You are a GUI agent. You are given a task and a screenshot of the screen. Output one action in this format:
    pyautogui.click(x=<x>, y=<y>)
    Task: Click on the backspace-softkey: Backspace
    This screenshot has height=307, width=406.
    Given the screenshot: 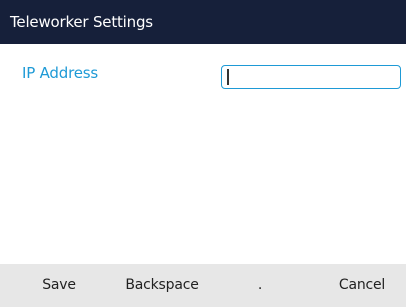 What is the action you would take?
    pyautogui.click(x=162, y=285)
    